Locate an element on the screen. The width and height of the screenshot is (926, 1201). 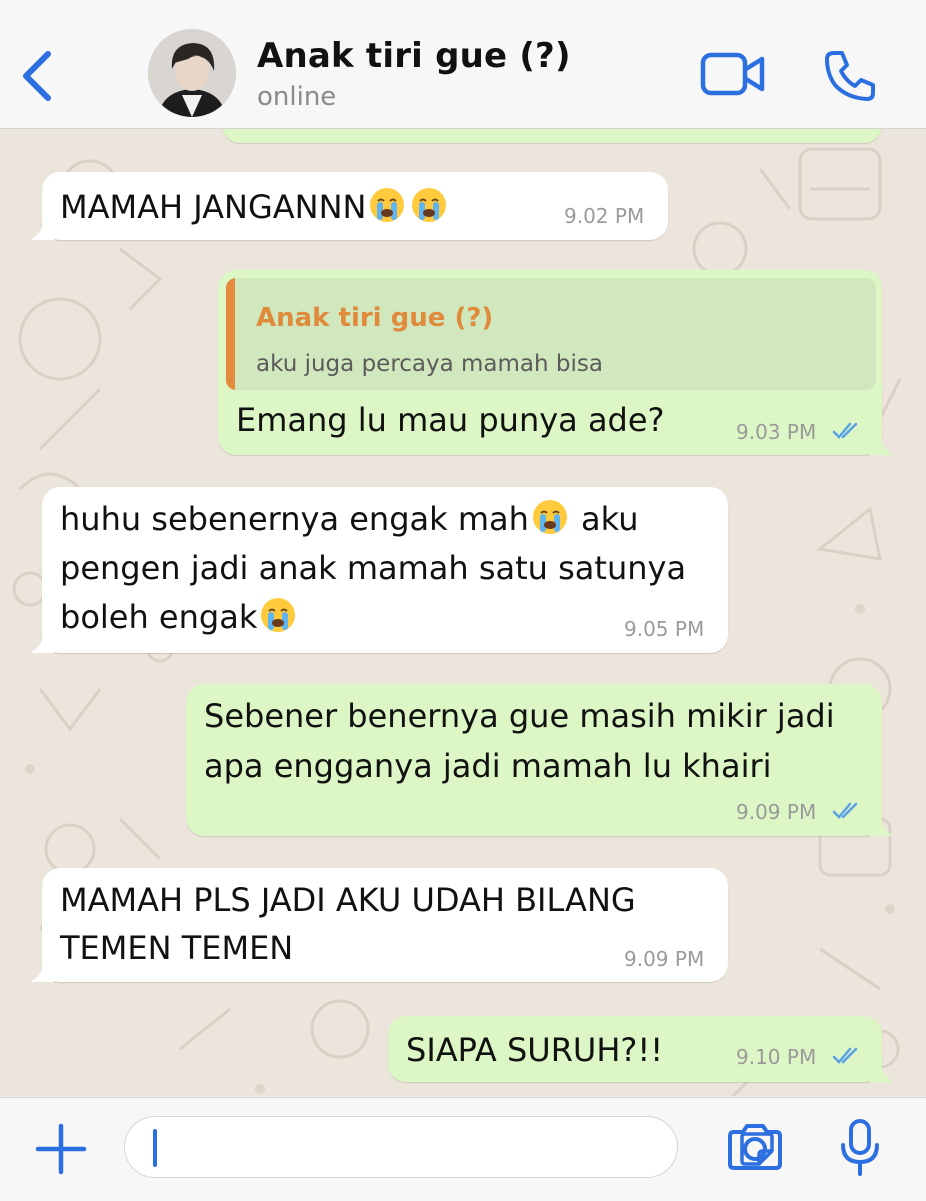
message-line: apa engganya jadi mamah lu khairi is located at coordinates (488, 766).